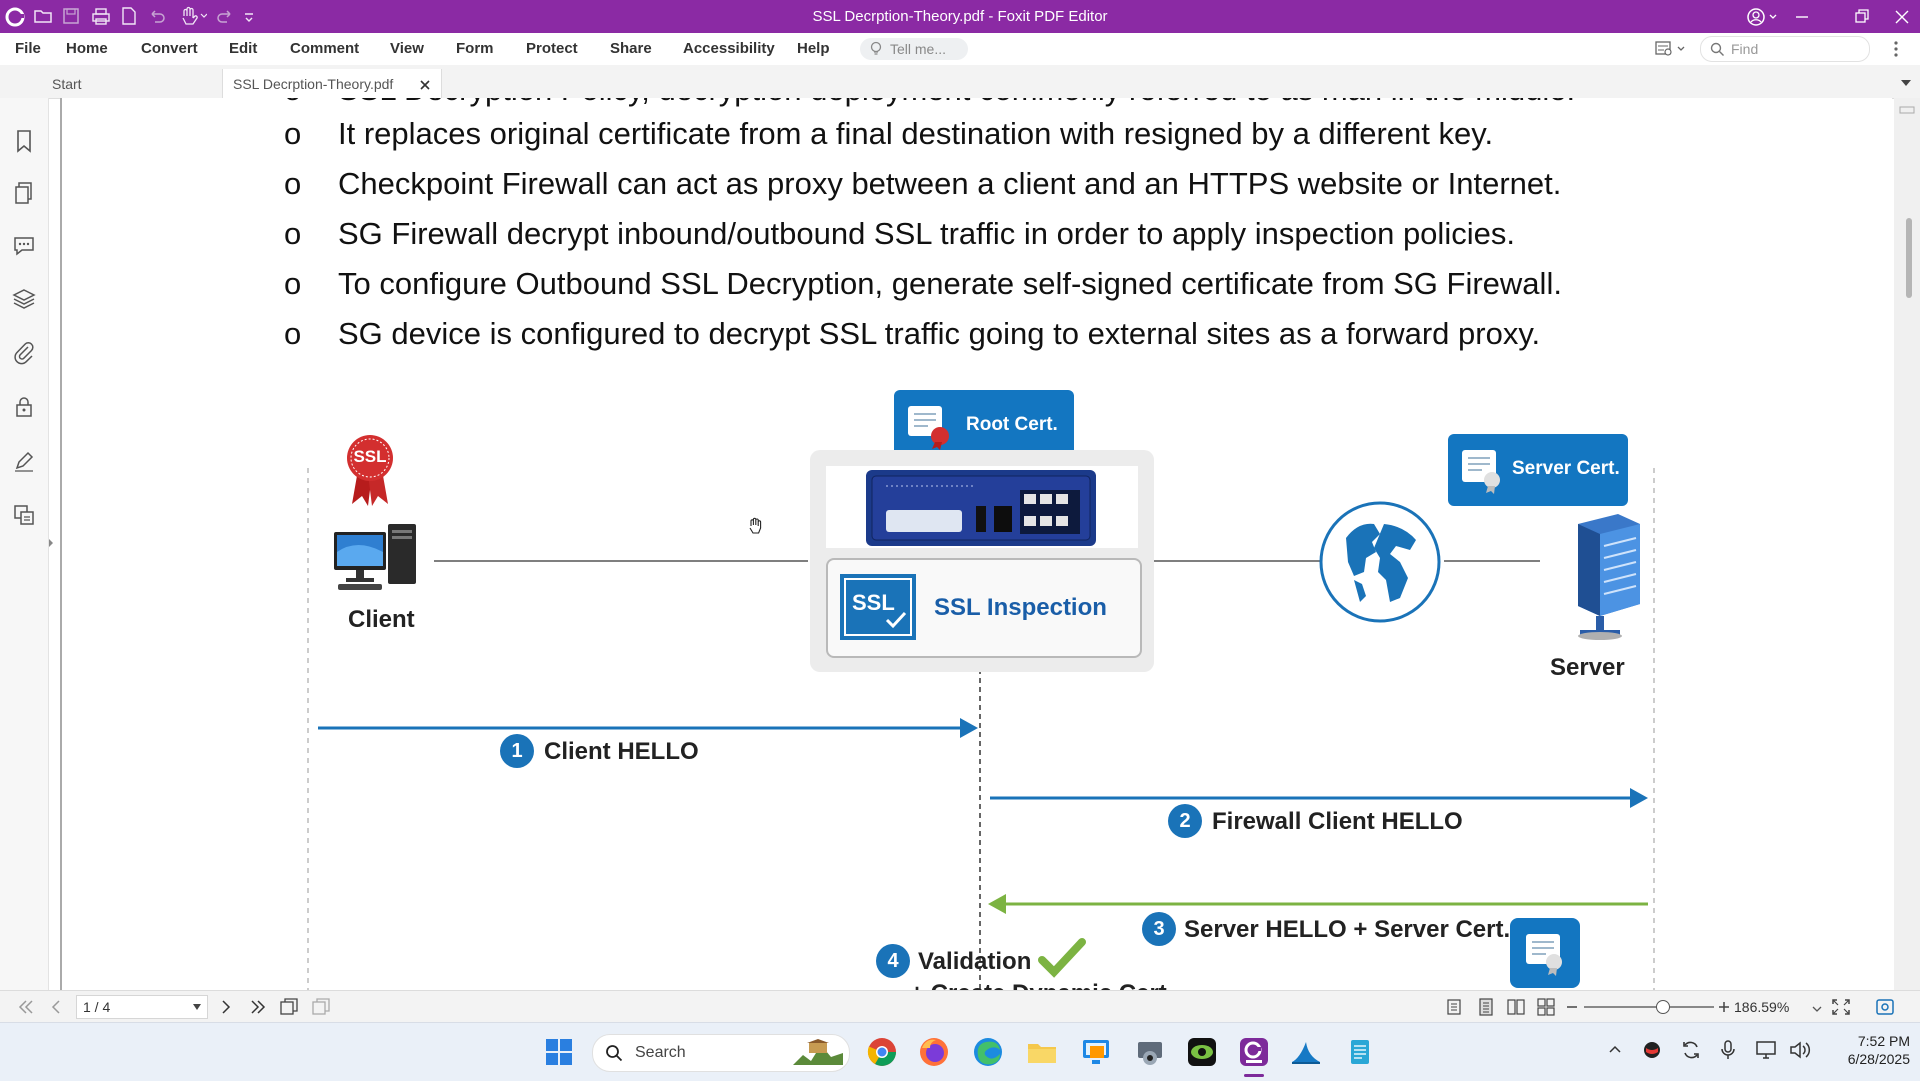 The image size is (1920, 1081). Describe the element at coordinates (1337, 821) in the screenshot. I see `step-2-label: Firewall Client HELLO` at that location.